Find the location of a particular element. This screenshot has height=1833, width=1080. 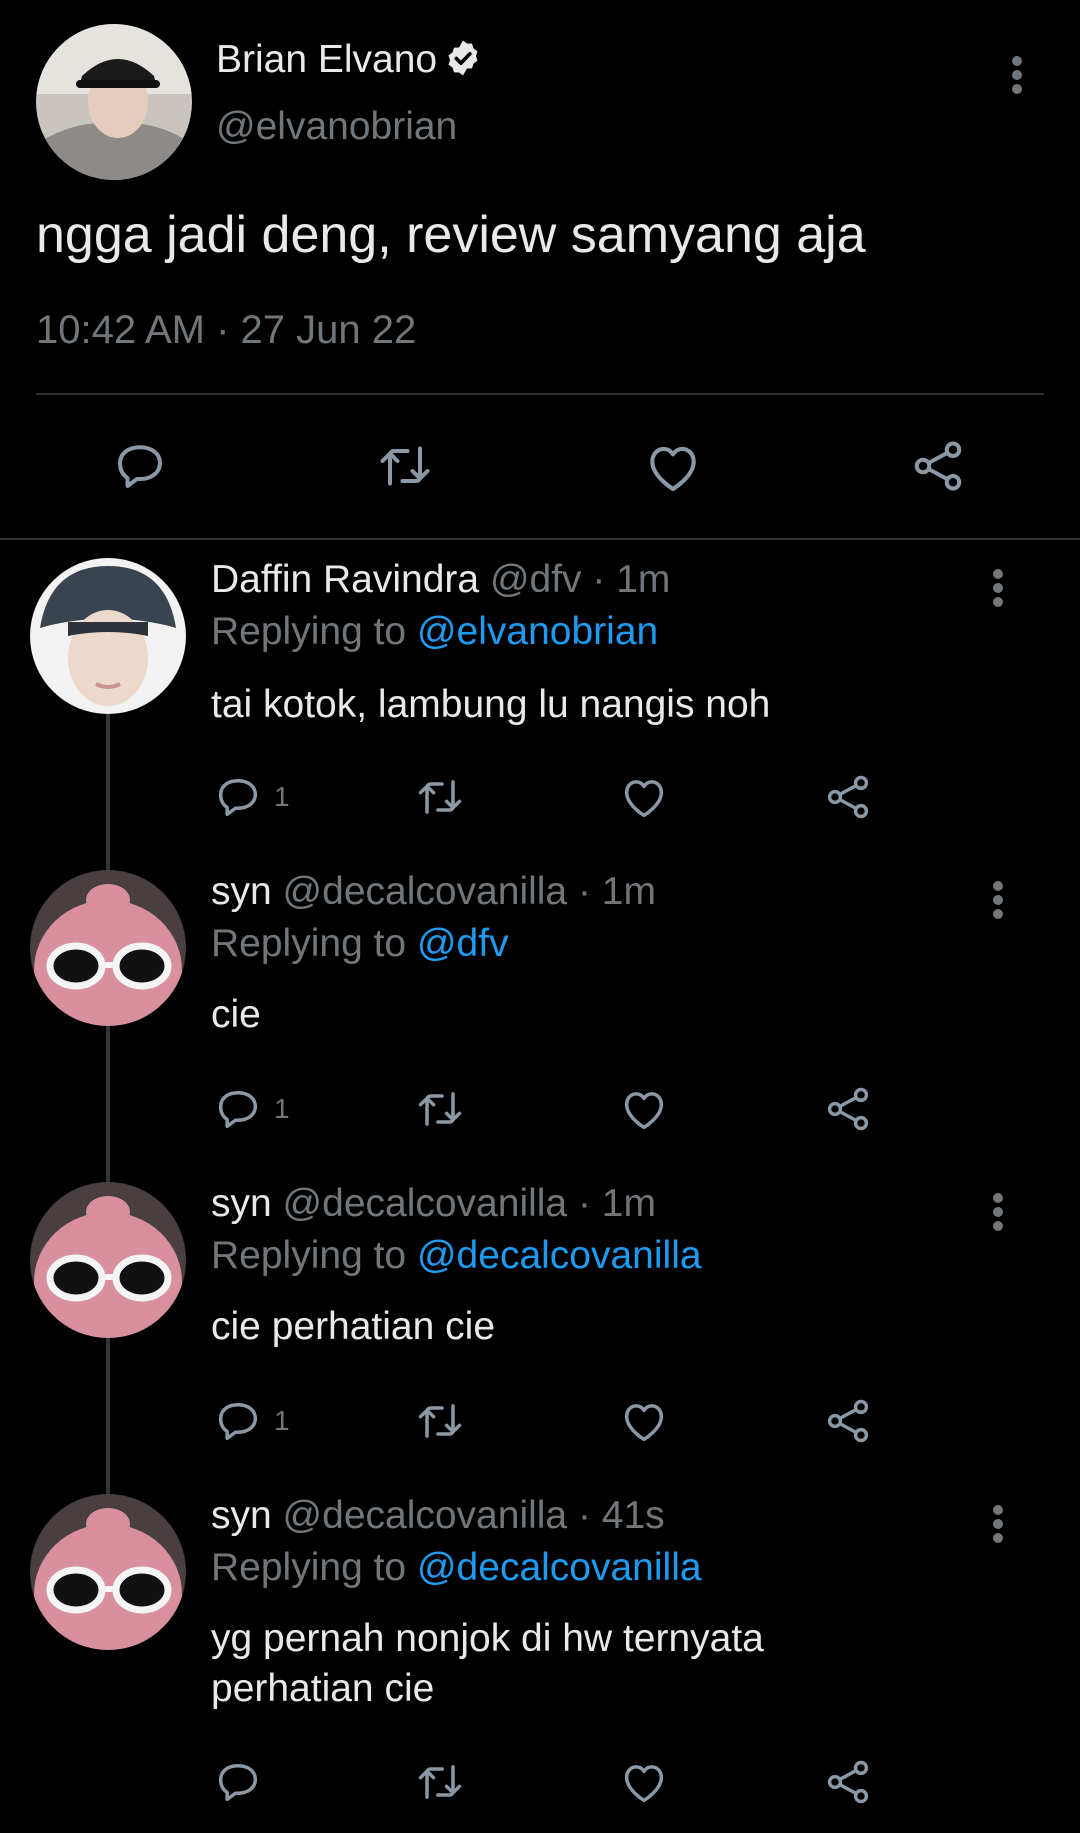

replying-to: Replying to @elvanobrian is located at coordinates (435, 631).